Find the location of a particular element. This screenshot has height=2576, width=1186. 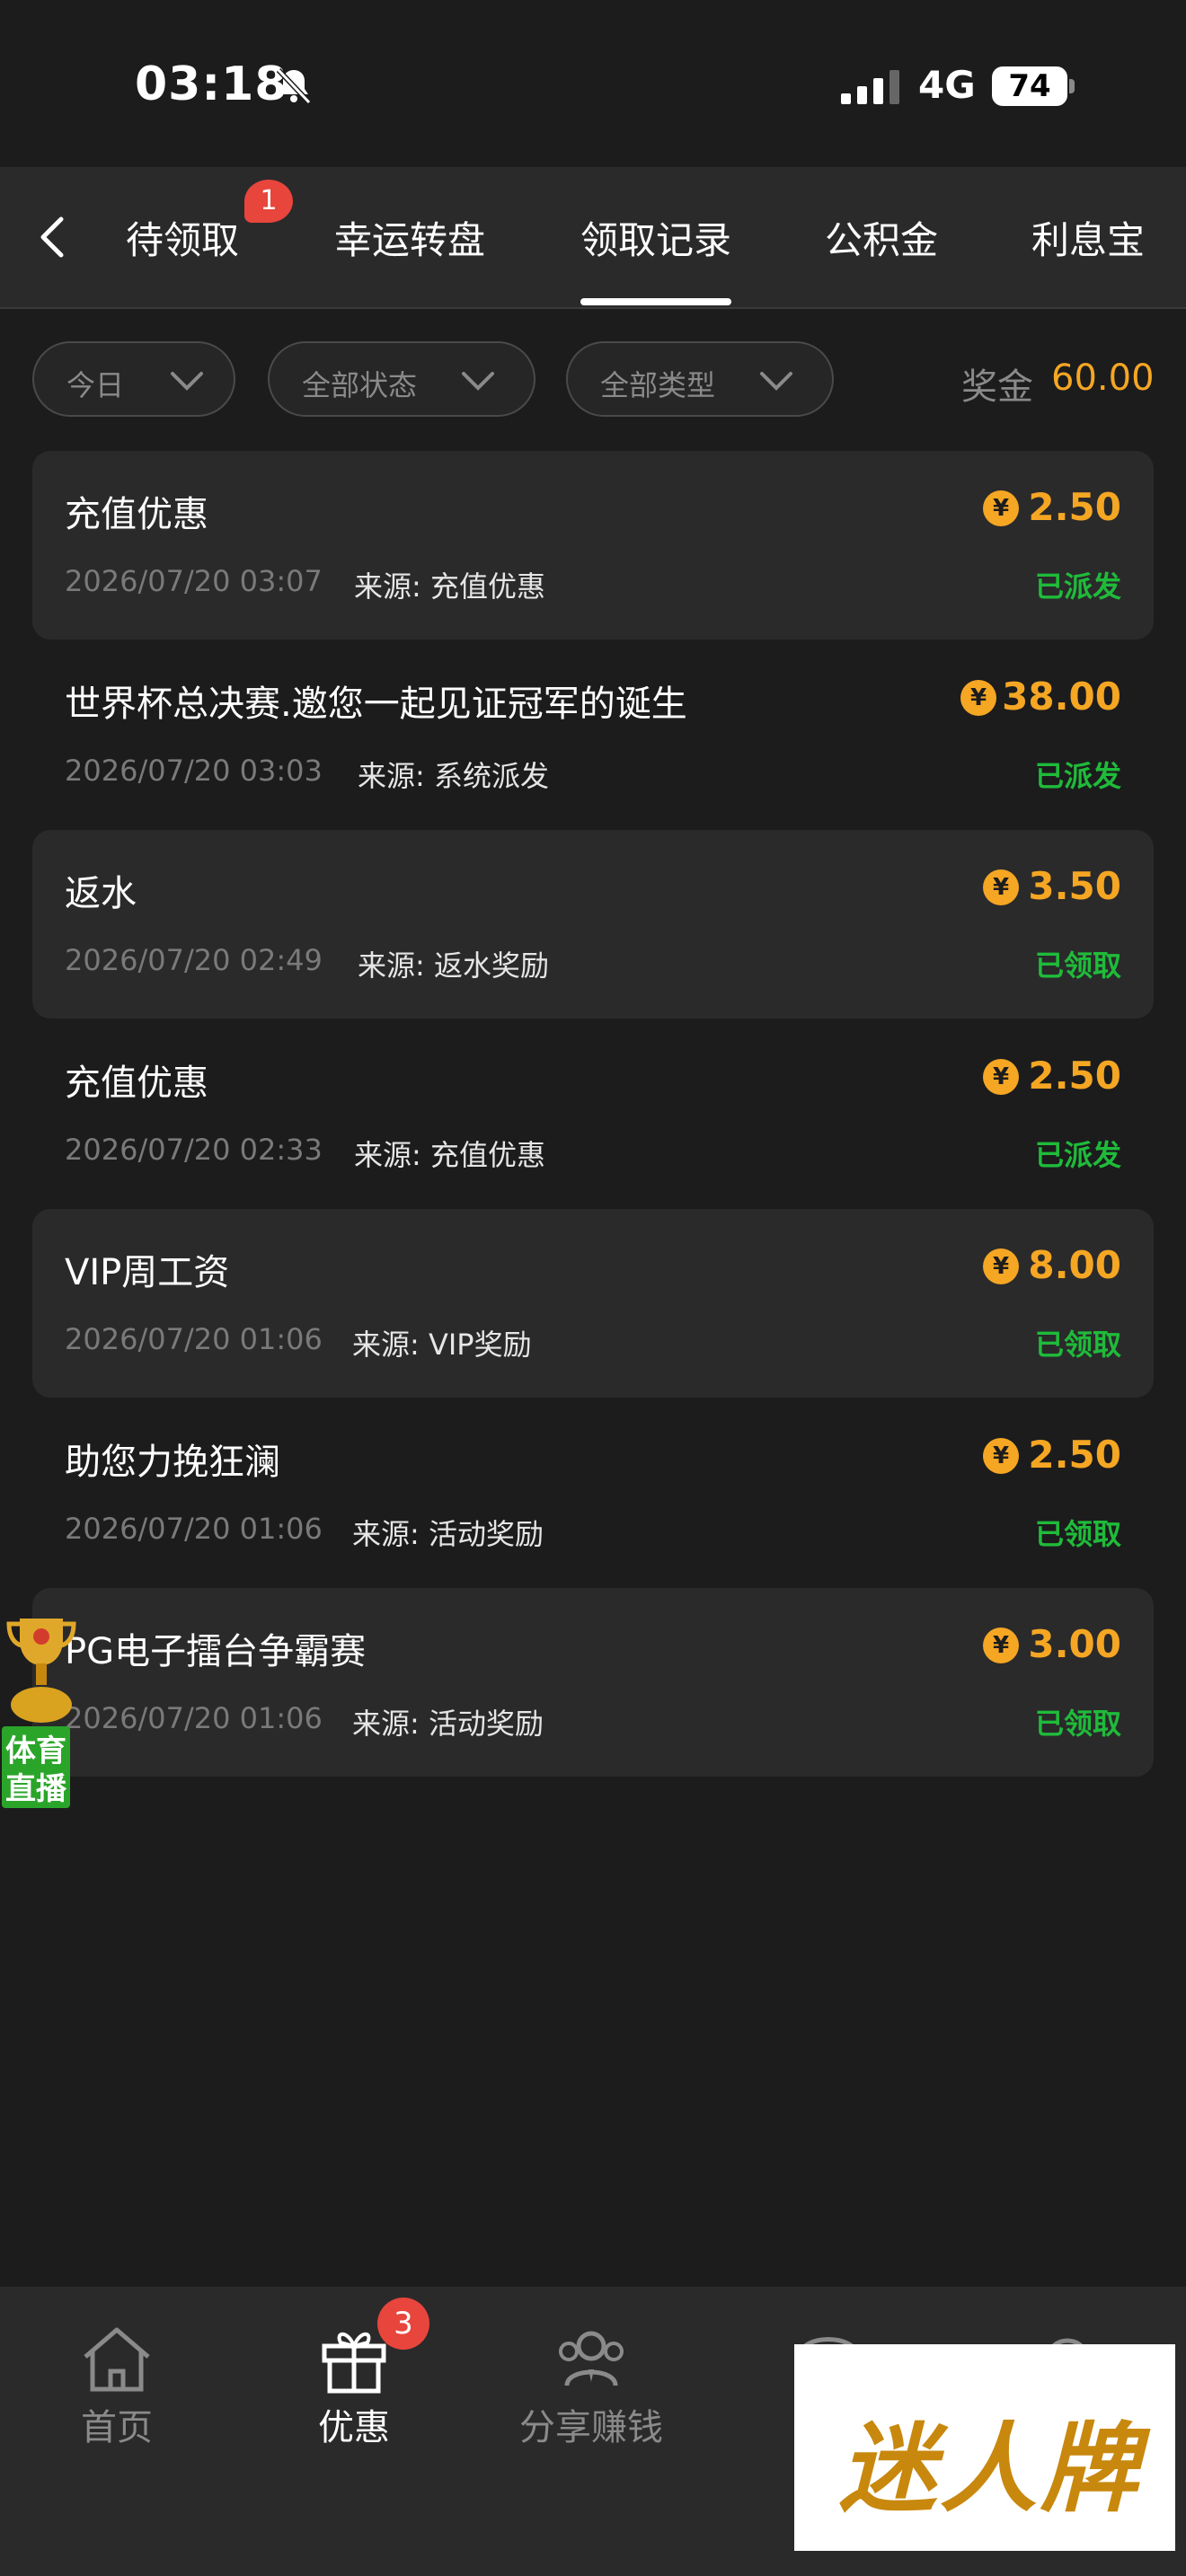

record-title: 世界杯总决赛.邀您一起见证冠军的诞生 is located at coordinates (376, 704).